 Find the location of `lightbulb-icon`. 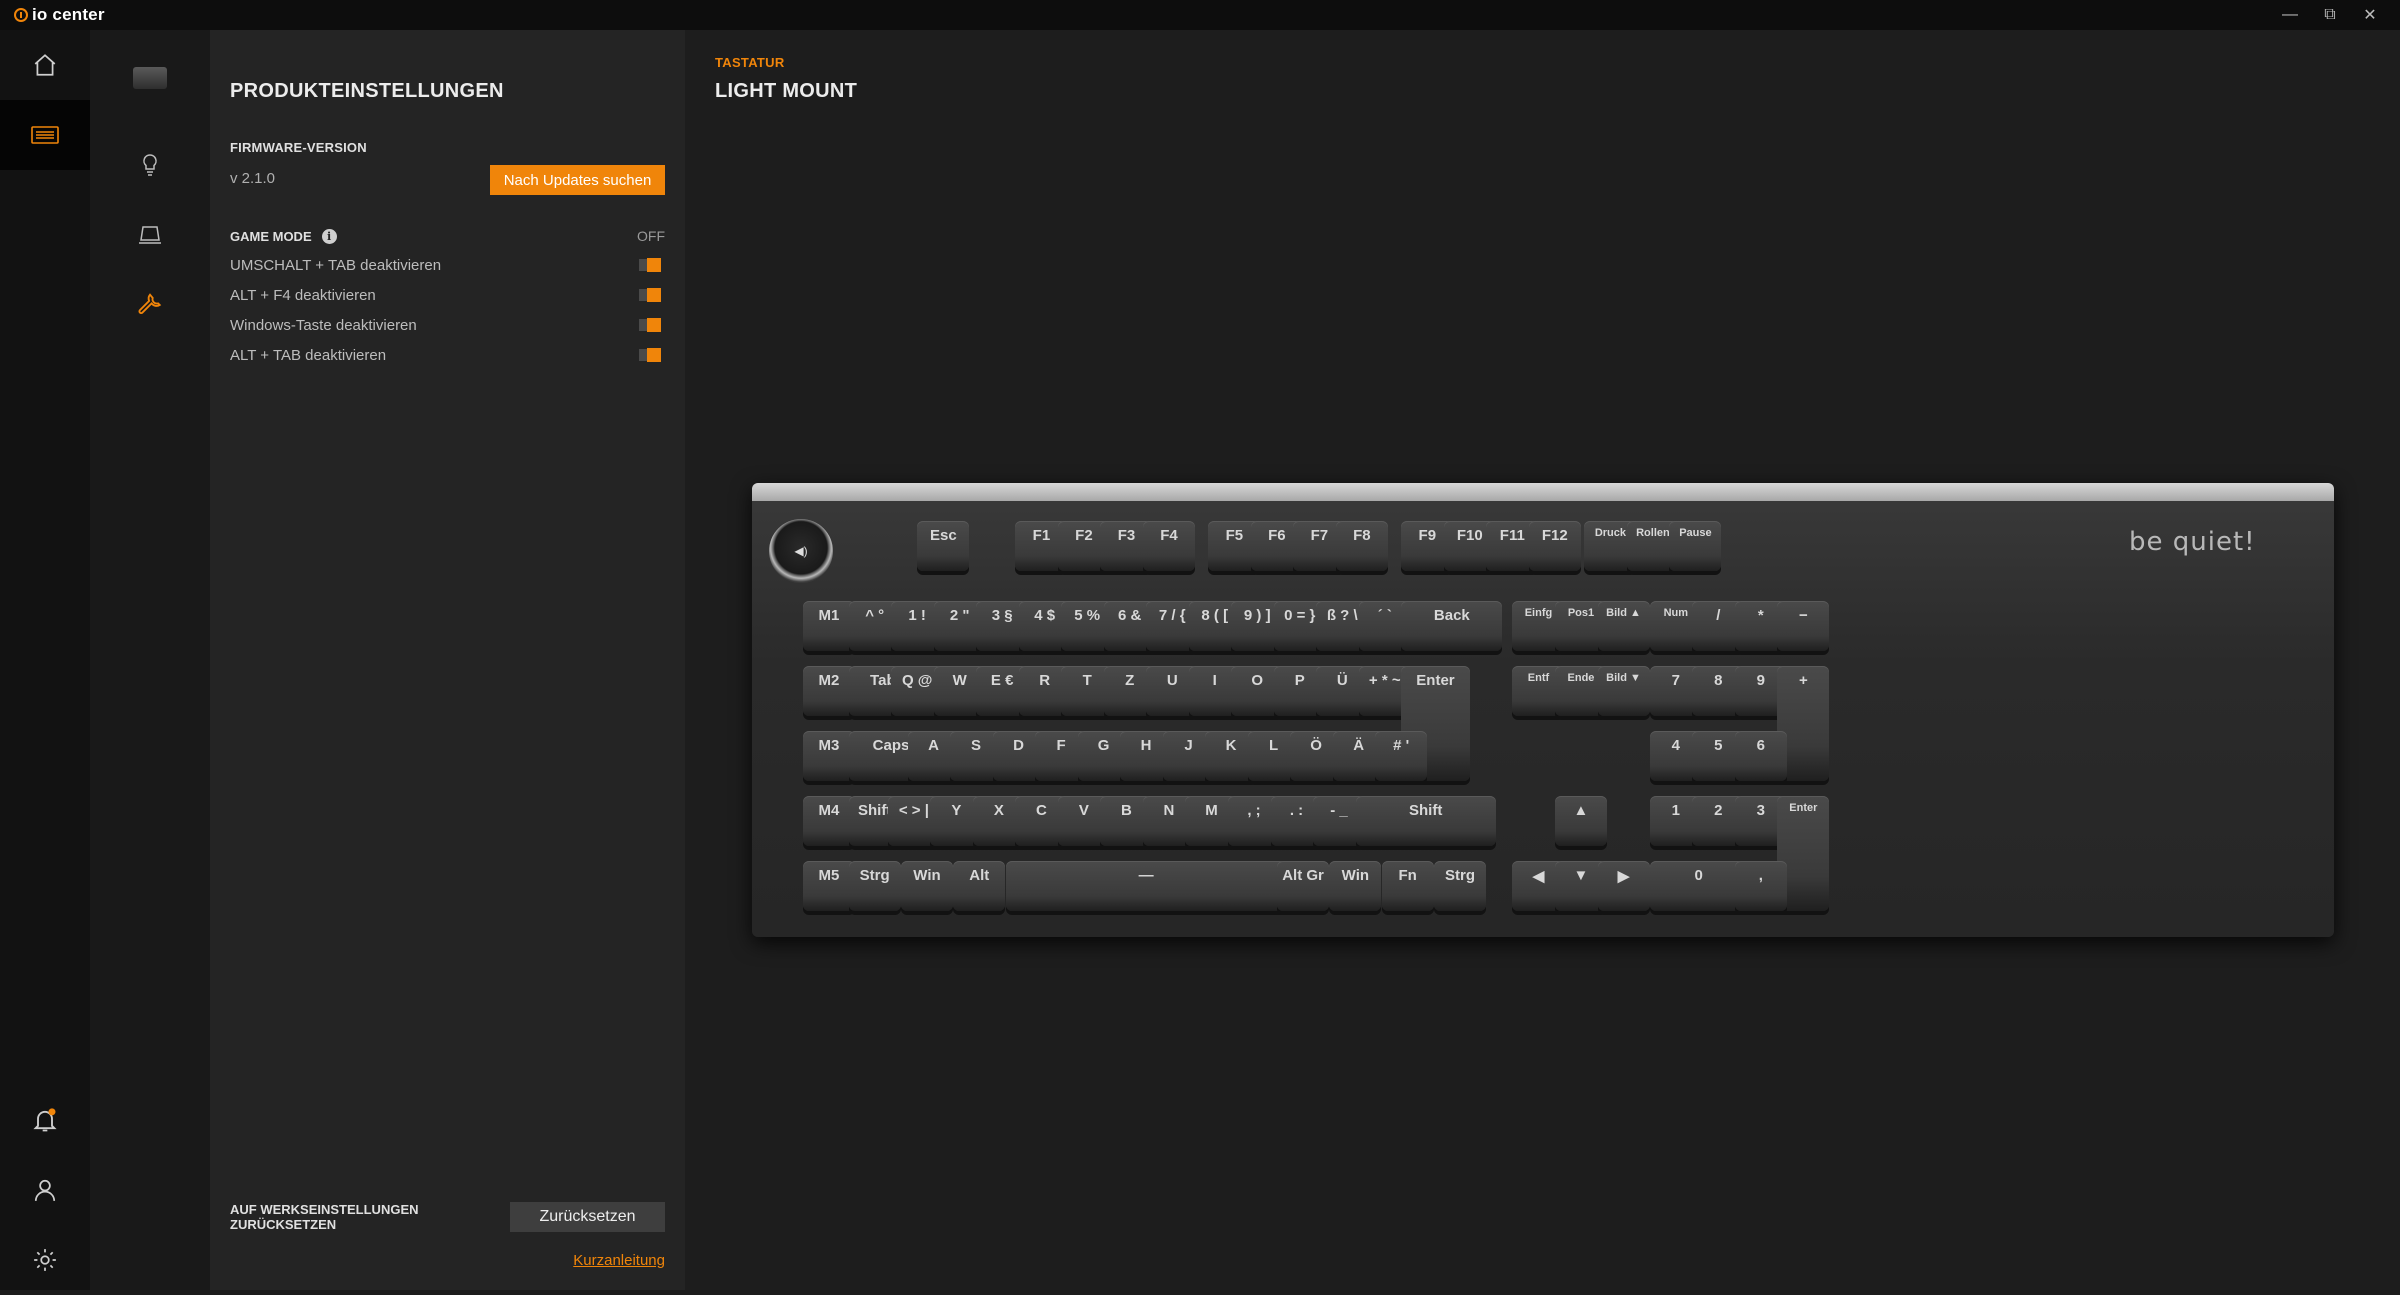

lightbulb-icon is located at coordinates (150, 165).